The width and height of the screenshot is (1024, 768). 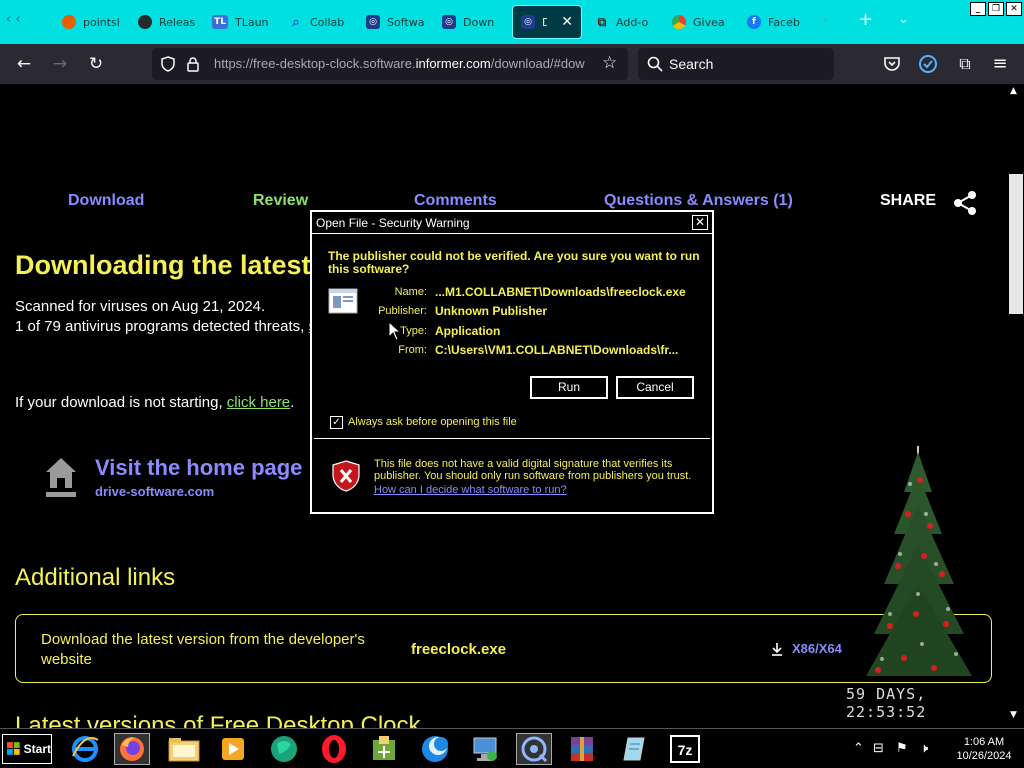 I want to click on tab-scroll-right-icon: ›, so click(x=825, y=20).